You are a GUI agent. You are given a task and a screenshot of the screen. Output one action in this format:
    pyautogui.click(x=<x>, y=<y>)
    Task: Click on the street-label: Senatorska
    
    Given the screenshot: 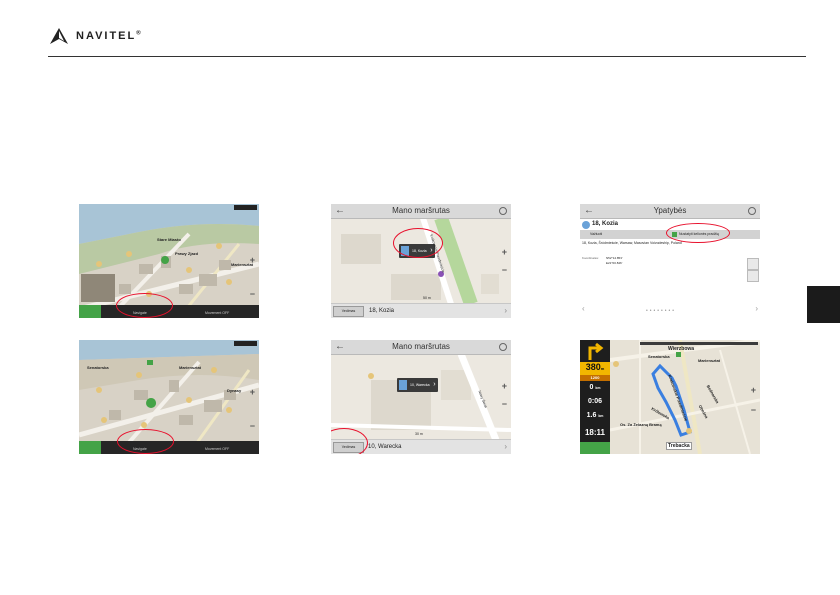 What is the action you would take?
    pyautogui.click(x=659, y=356)
    